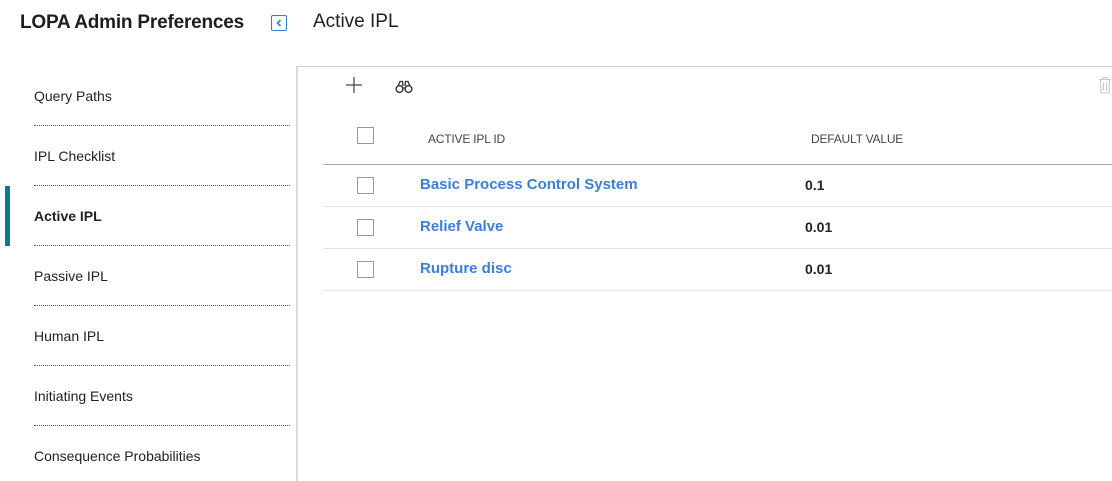  Describe the element at coordinates (148, 96) in the screenshot. I see `sidebar-item-query-paths: Query Paths` at that location.